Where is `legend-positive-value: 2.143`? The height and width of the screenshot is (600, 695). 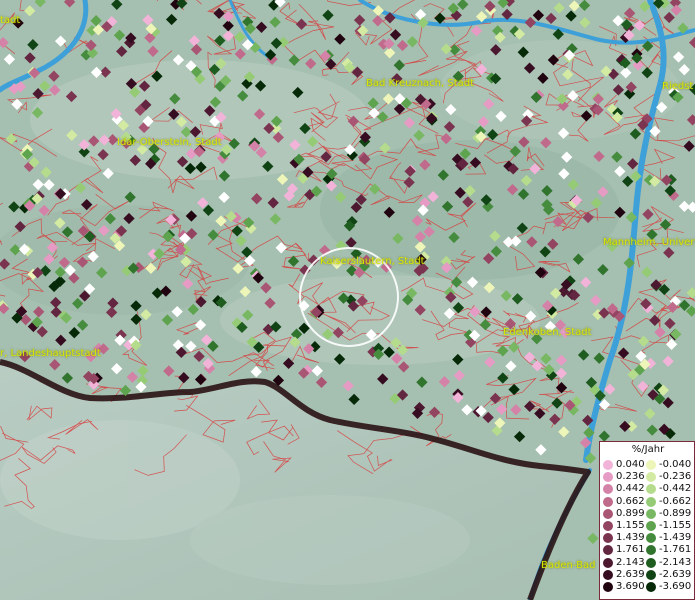
legend-positive-value: 2.143 is located at coordinates (630, 562).